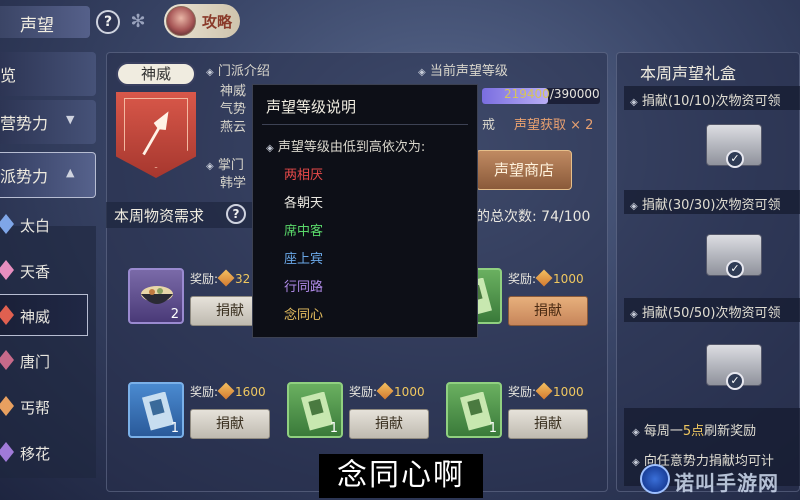 Image resolution: width=800 pixels, height=500 pixels. I want to click on rank-label: 座上宾, so click(304, 259).